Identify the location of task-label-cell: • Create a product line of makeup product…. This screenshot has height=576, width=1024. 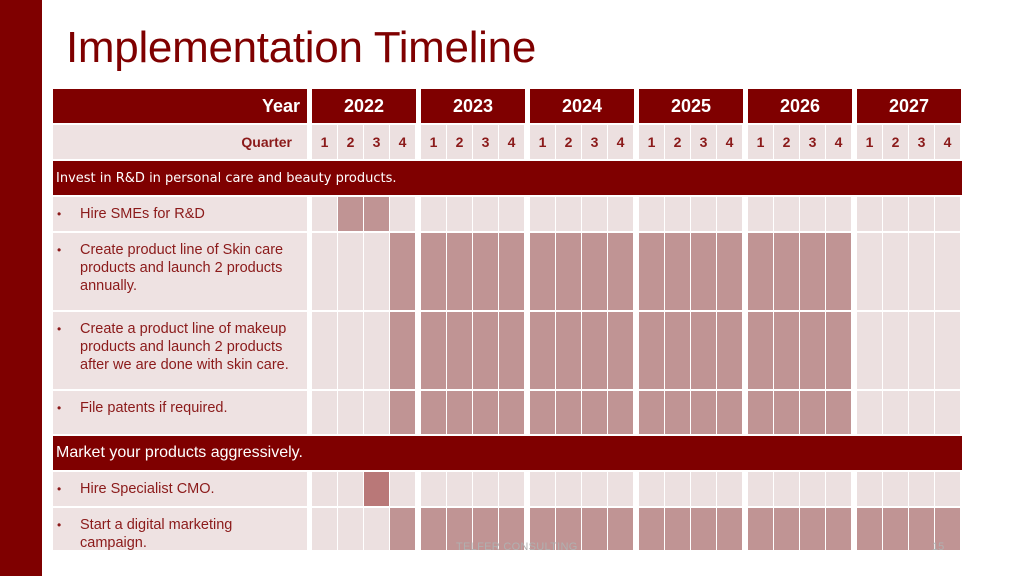
(180, 350).